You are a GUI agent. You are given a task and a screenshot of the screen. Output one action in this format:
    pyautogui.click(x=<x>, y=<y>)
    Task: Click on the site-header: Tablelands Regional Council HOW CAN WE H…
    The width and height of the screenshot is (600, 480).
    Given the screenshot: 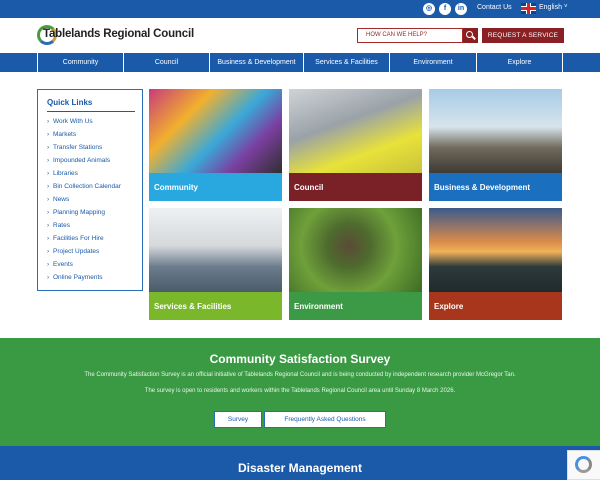 What is the action you would take?
    pyautogui.click(x=300, y=35)
    